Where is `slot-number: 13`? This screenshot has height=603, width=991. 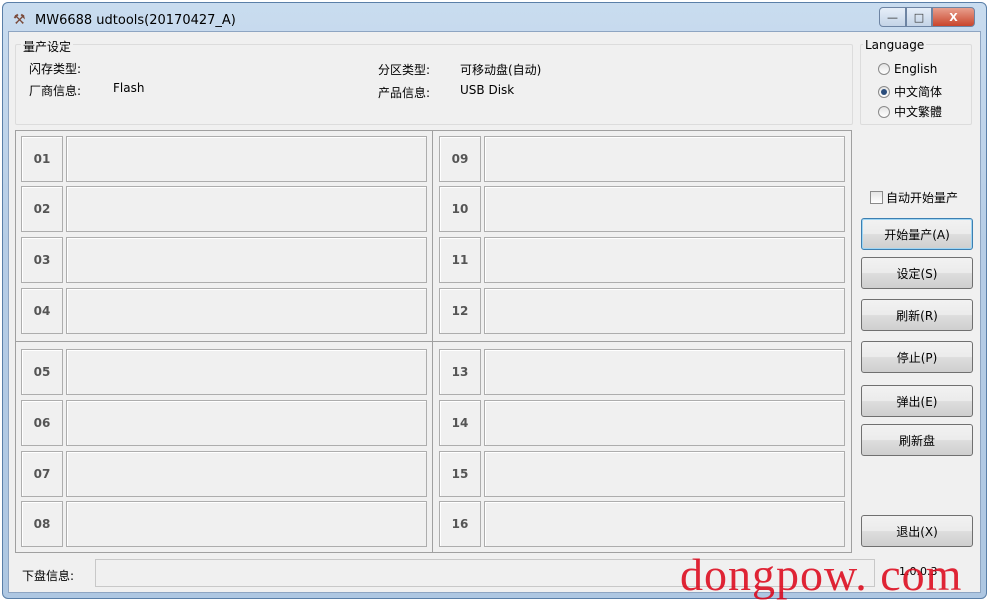
slot-number: 13 is located at coordinates (460, 372).